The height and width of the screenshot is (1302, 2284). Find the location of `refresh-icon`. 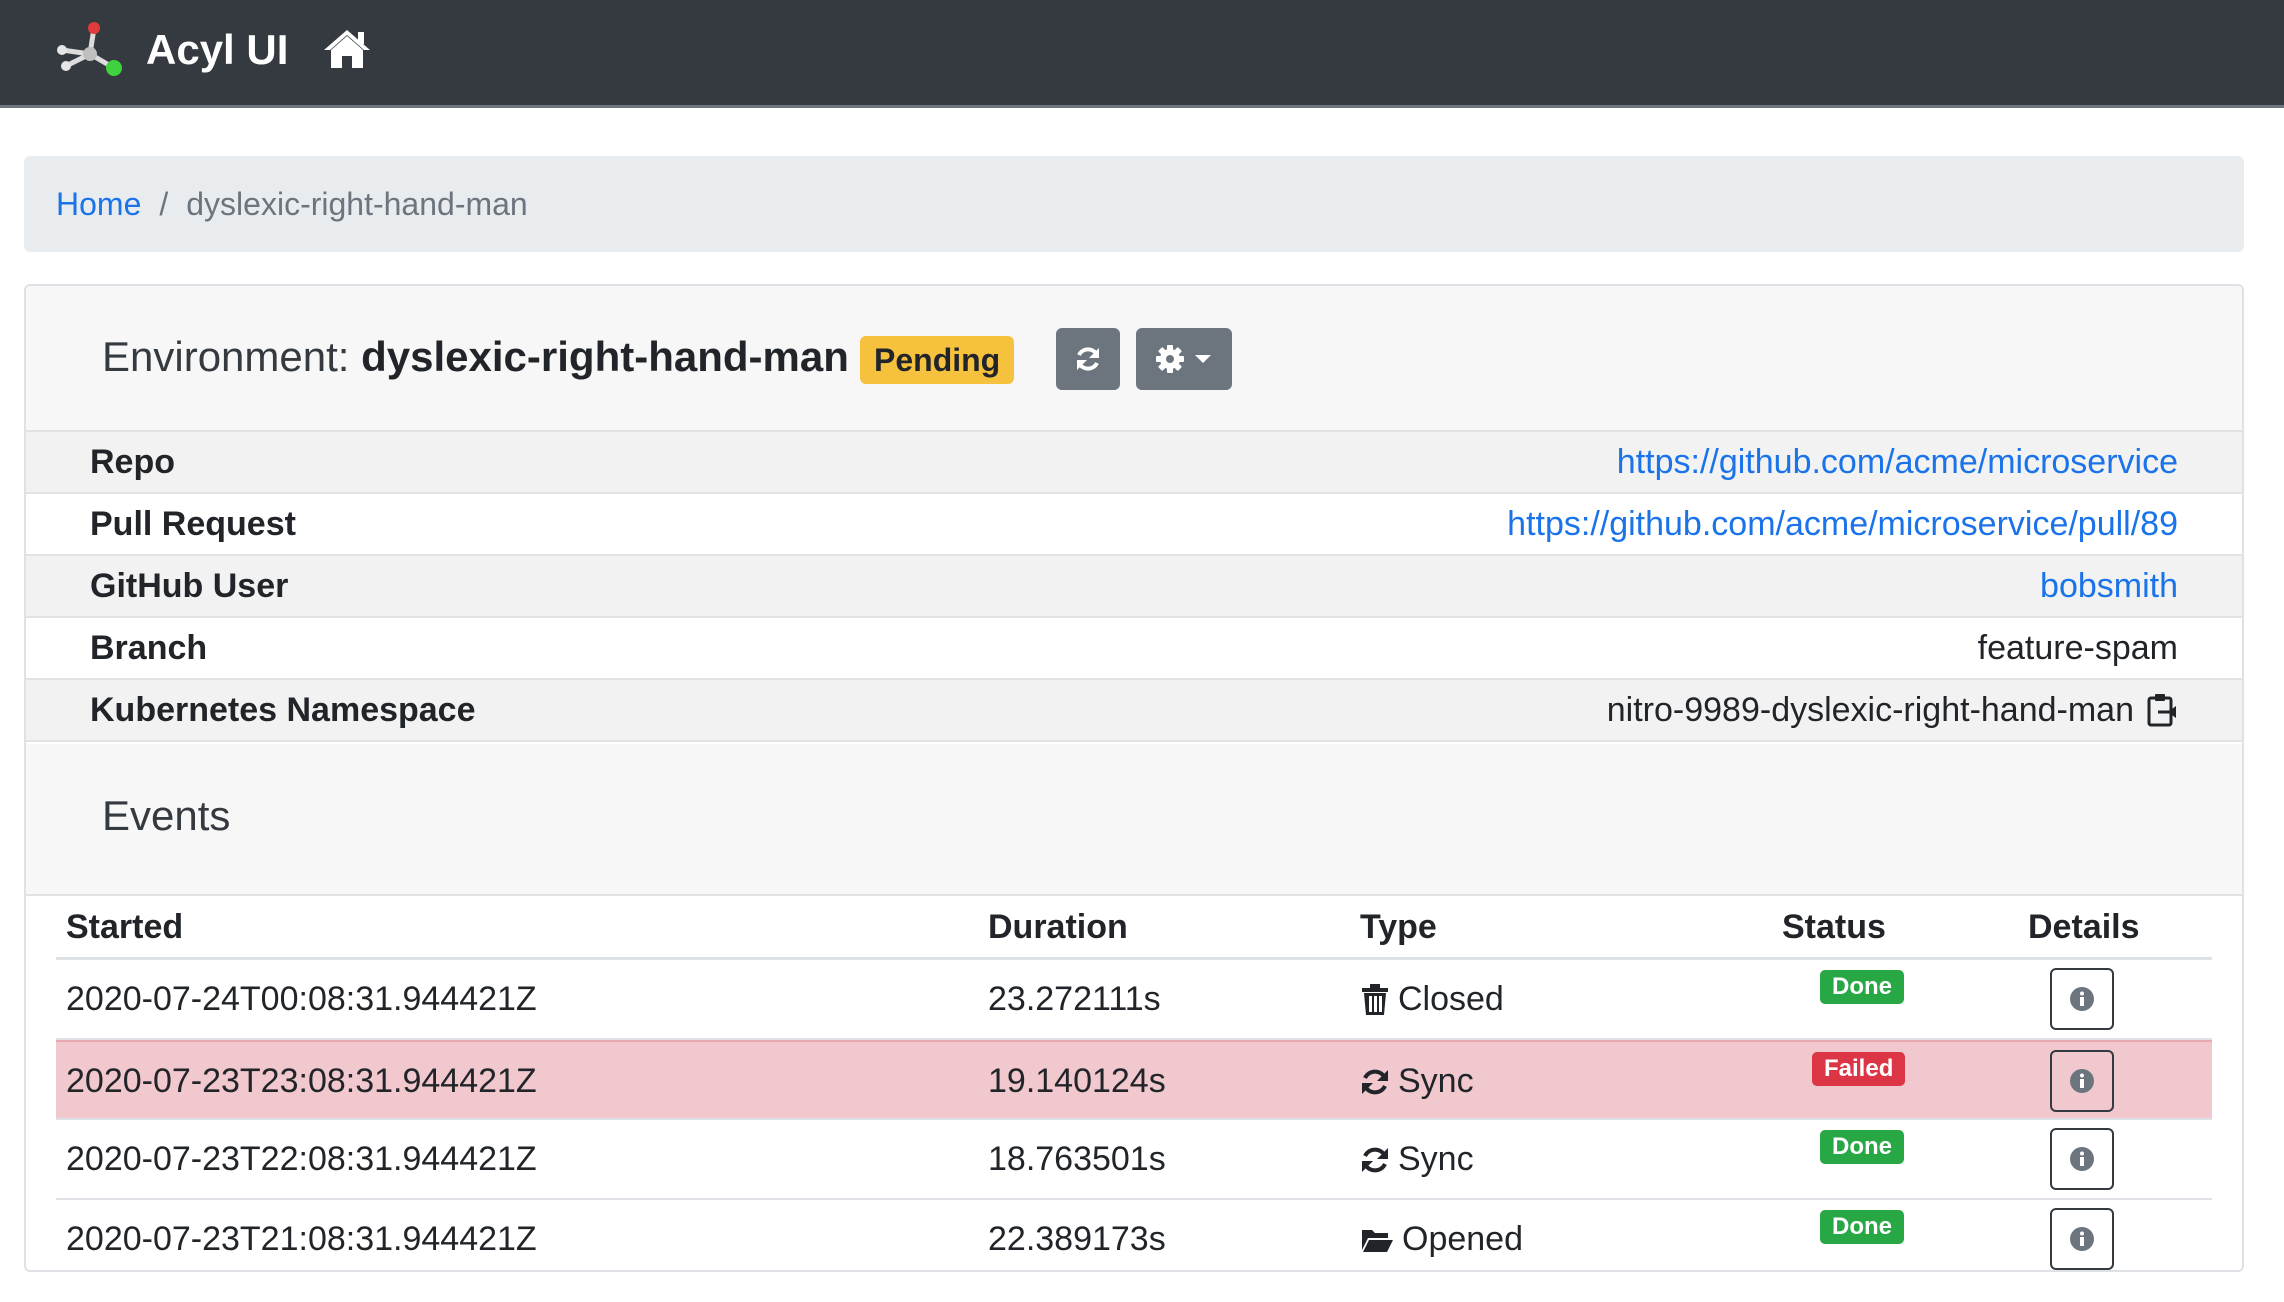

refresh-icon is located at coordinates (1088, 359).